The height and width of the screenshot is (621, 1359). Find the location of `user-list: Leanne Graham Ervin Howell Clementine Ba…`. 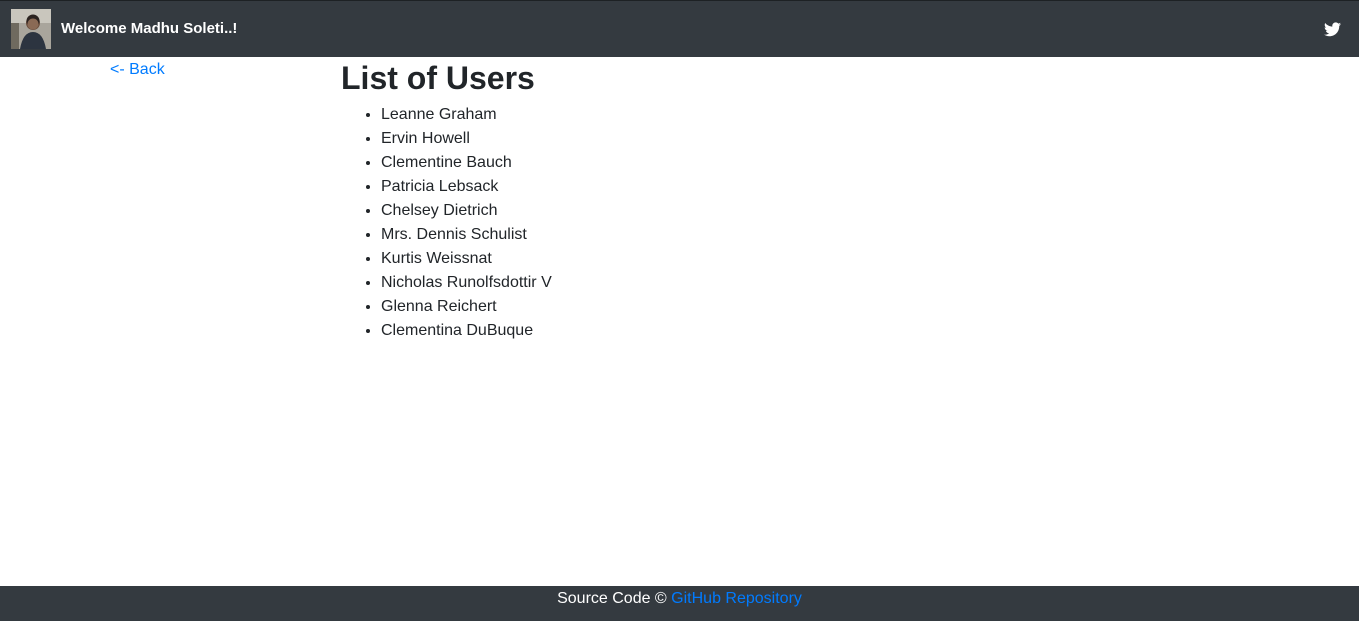

user-list: Leanne Graham Ervin Howell Clementine Ba… is located at coordinates (446, 223).